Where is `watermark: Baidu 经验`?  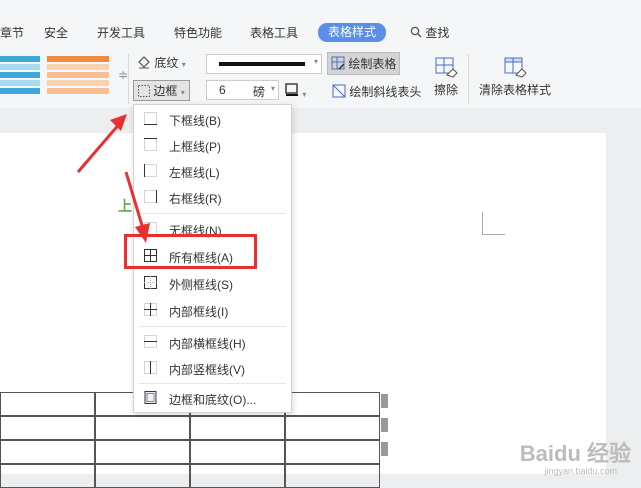 watermark: Baidu 经验 is located at coordinates (575, 453).